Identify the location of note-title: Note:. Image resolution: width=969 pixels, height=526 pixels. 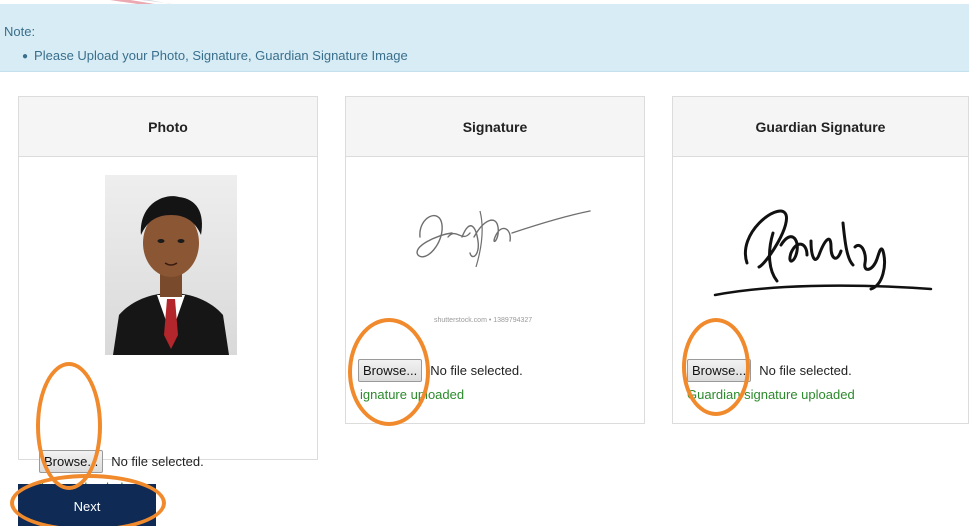
(20, 31).